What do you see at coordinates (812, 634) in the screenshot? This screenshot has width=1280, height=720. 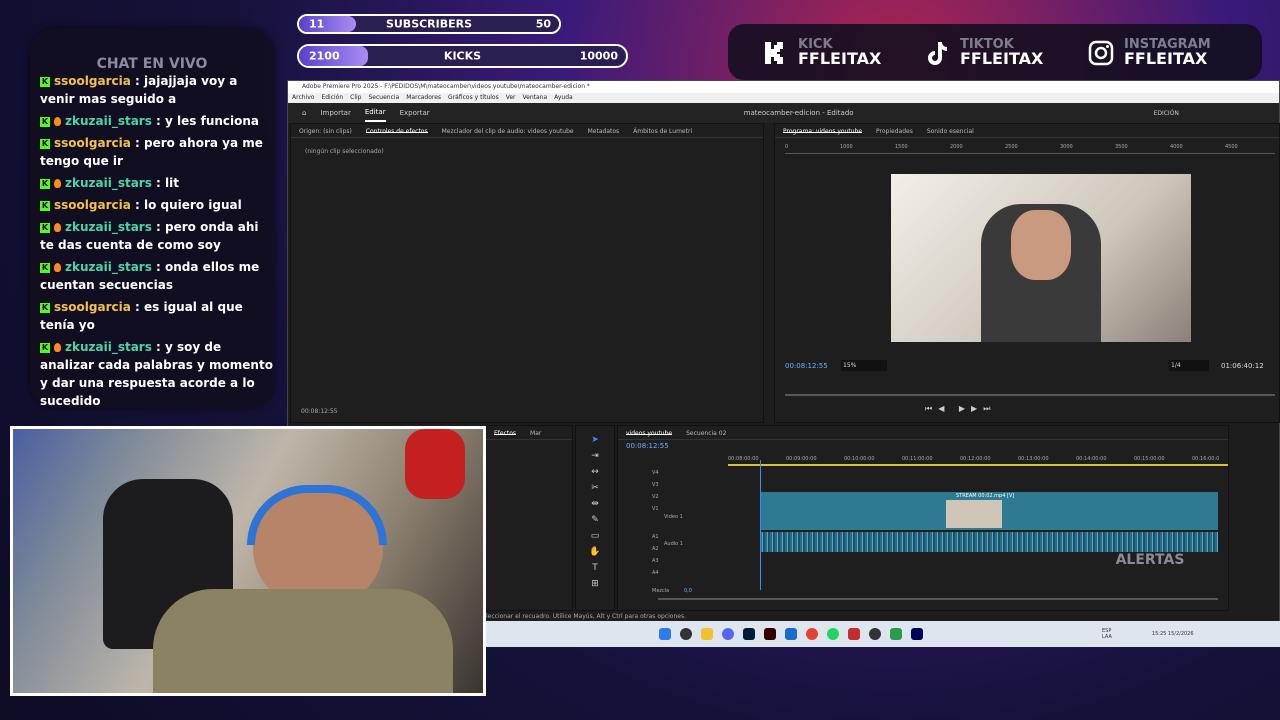 I see `chrome-icon` at bounding box center [812, 634].